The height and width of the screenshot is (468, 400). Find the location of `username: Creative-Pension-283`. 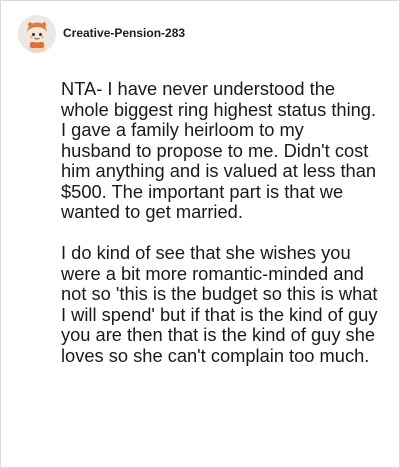

username: Creative-Pension-283 is located at coordinates (124, 33).